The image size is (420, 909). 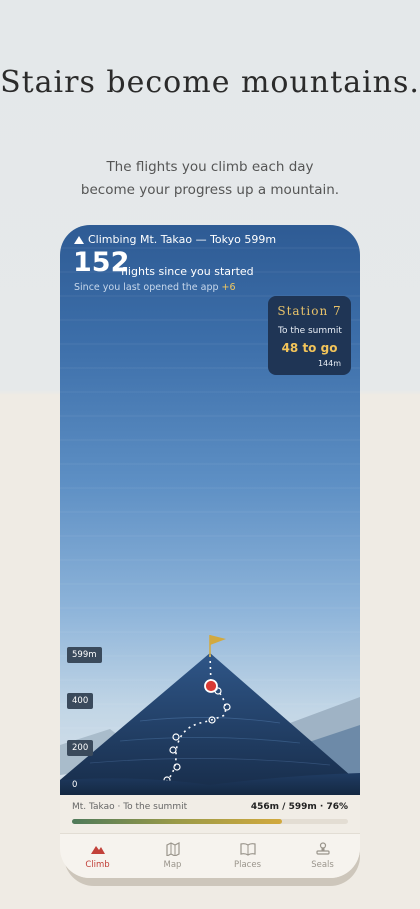 What do you see at coordinates (182, 239) in the screenshot?
I see `location-text: Climbing Mt. Takao — Tokyo 599m` at bounding box center [182, 239].